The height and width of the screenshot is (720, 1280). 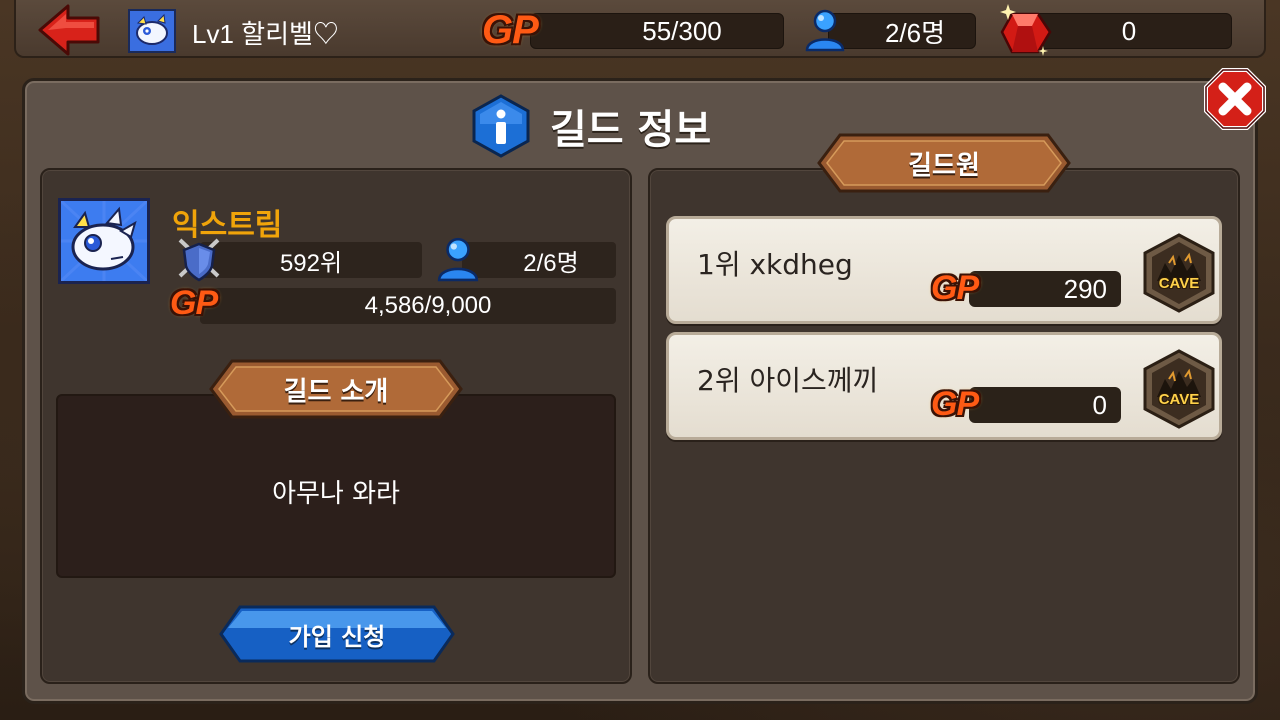 I want to click on top-gems-value: 0, so click(x=1129, y=30).